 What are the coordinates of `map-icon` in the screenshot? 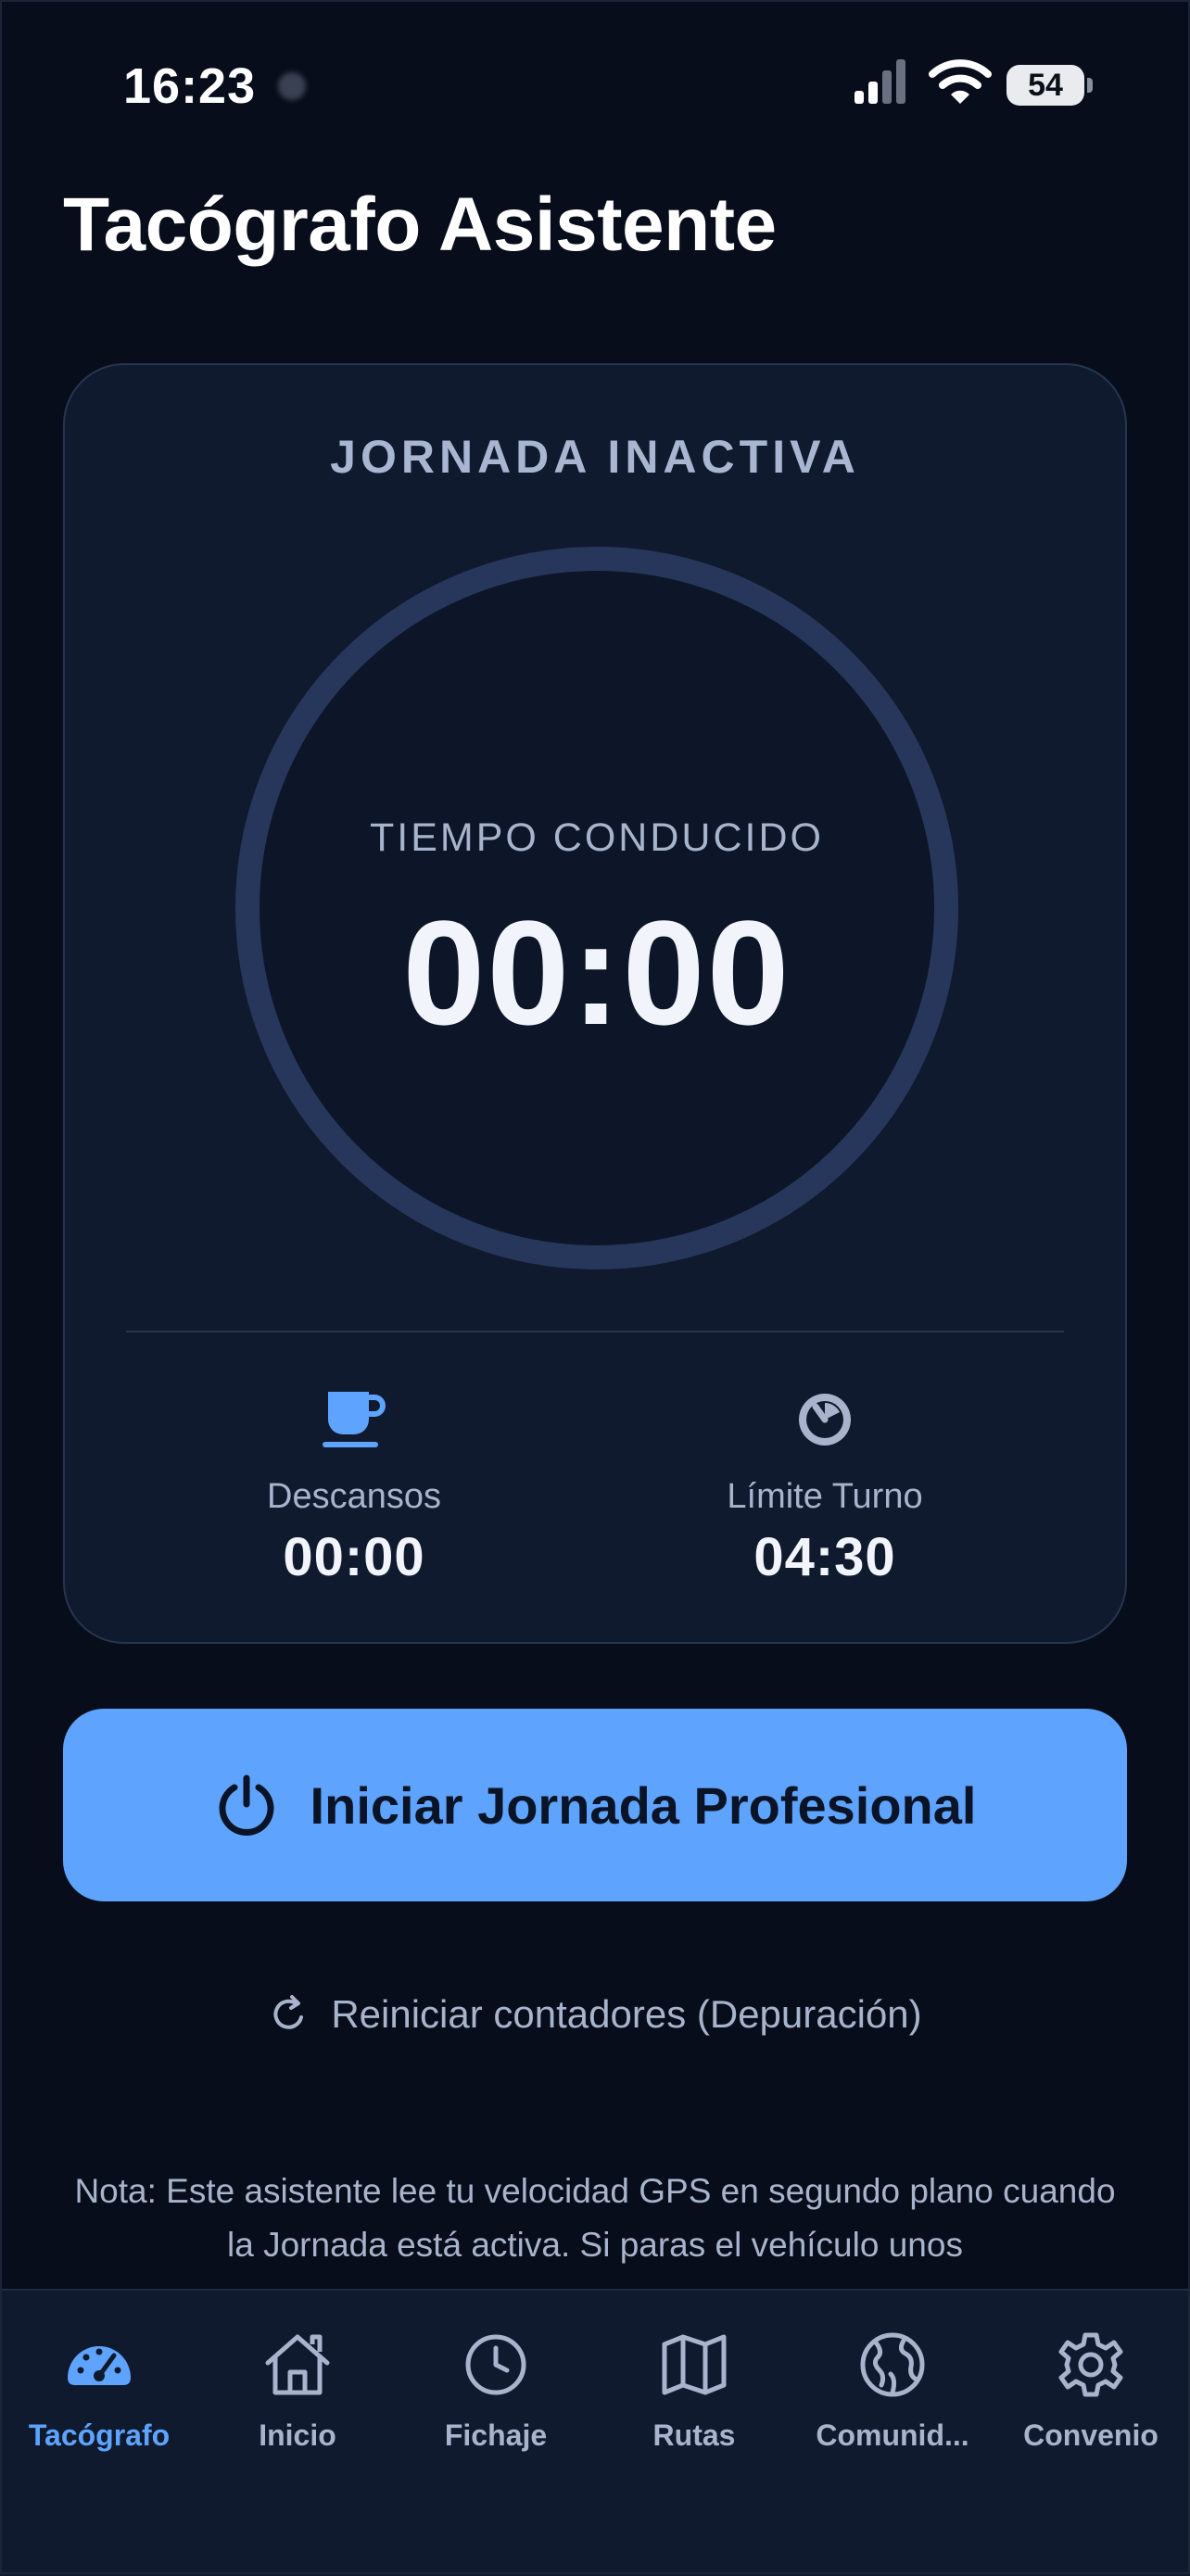 It's located at (694, 2365).